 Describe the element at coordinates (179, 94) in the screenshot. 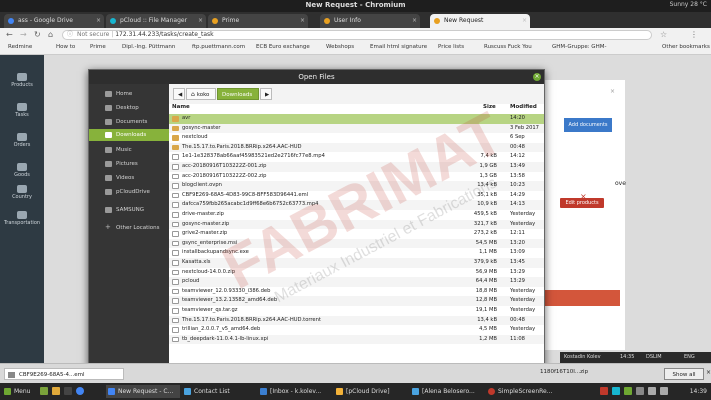

I see `back-button: ◀` at that location.